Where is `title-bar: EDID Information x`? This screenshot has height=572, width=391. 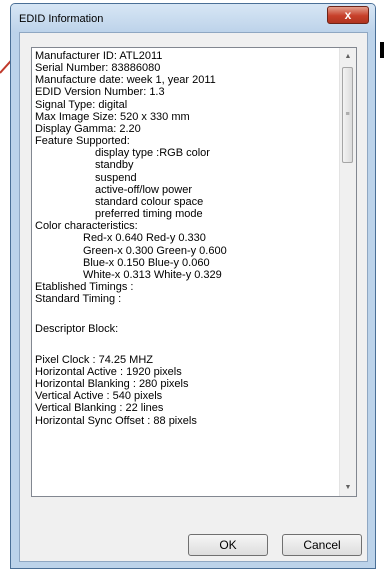 title-bar: EDID Information x is located at coordinates (193, 18).